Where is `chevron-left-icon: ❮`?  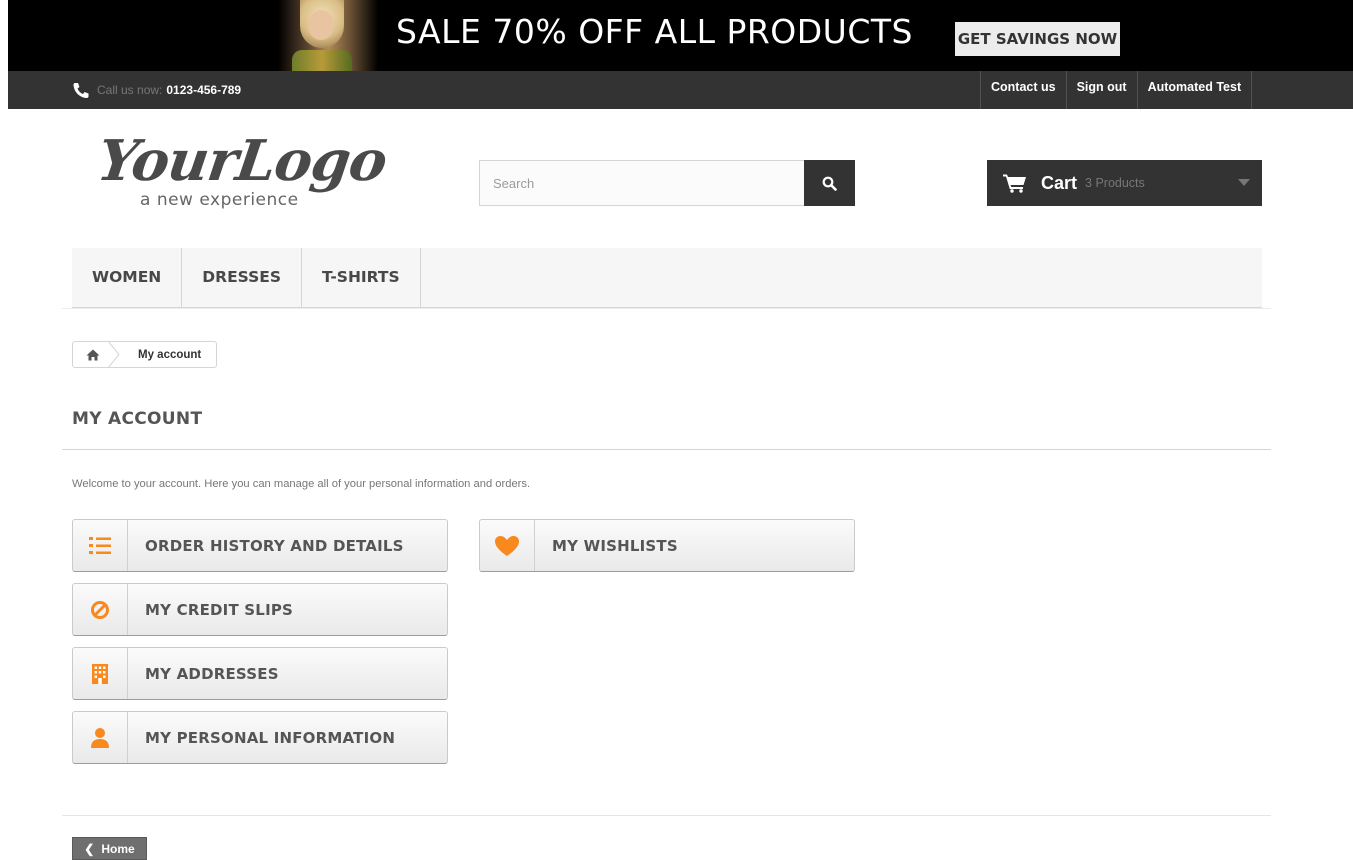 chevron-left-icon: ❮ is located at coordinates (89, 848).